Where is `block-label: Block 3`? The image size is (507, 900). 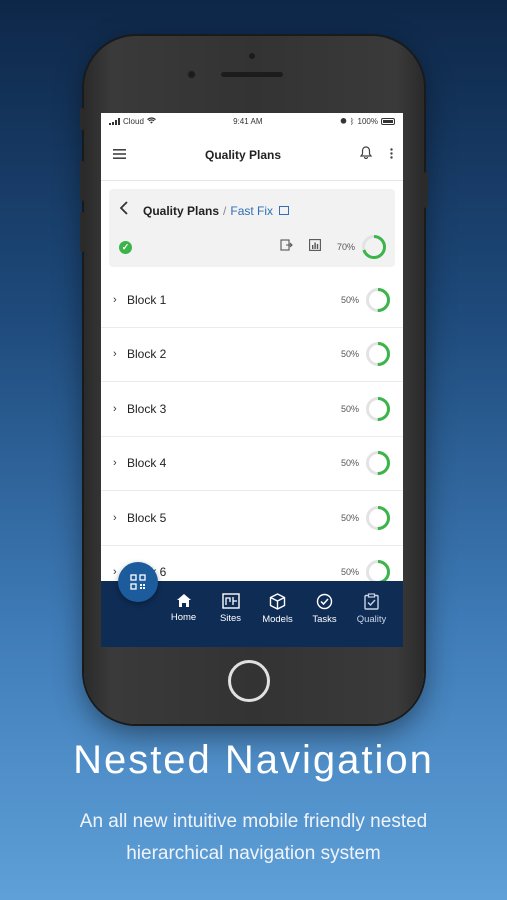 block-label: Block 3 is located at coordinates (147, 408).